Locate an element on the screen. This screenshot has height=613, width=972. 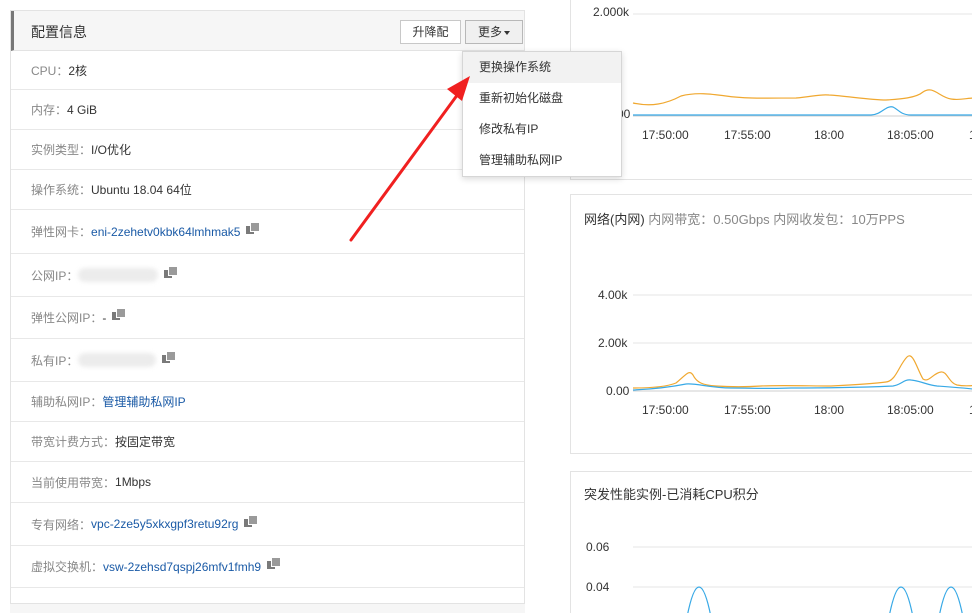
row-eip: 弹性公网IP： - is located at coordinates (267, 318).